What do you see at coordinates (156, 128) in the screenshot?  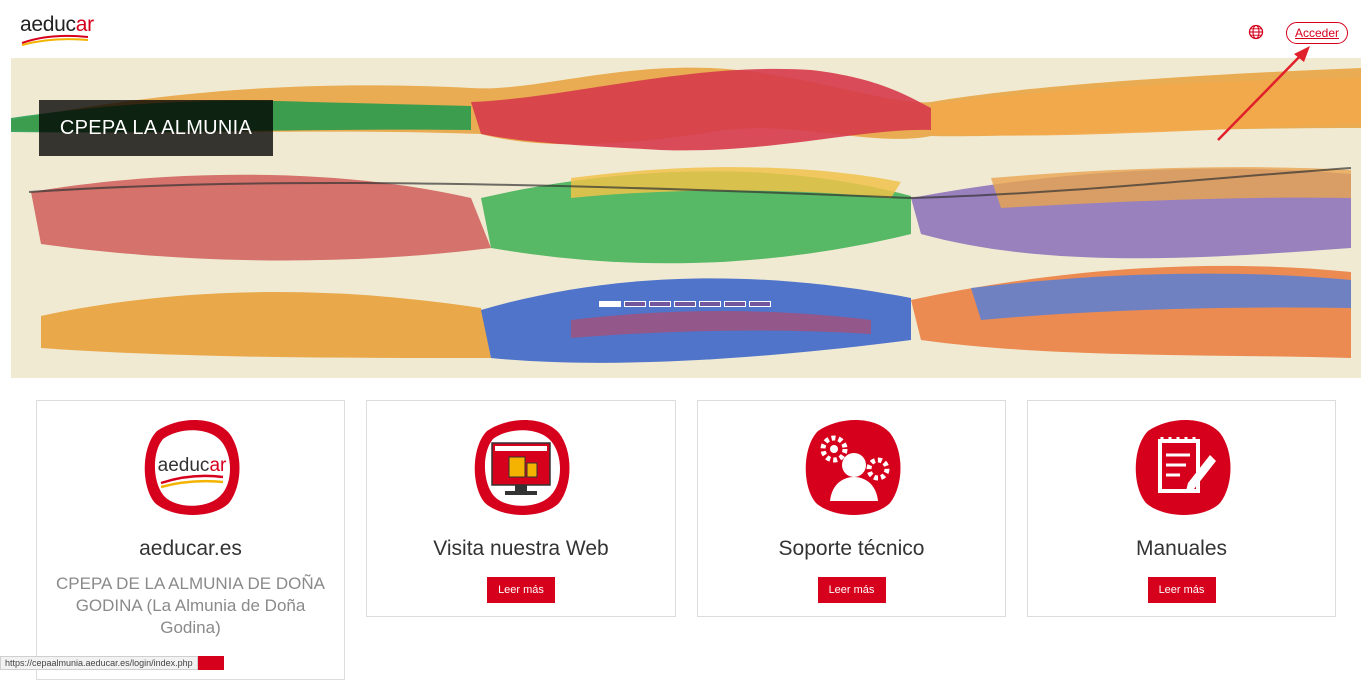 I see `banner-title: CPEPA LA ALMUNIA` at bounding box center [156, 128].